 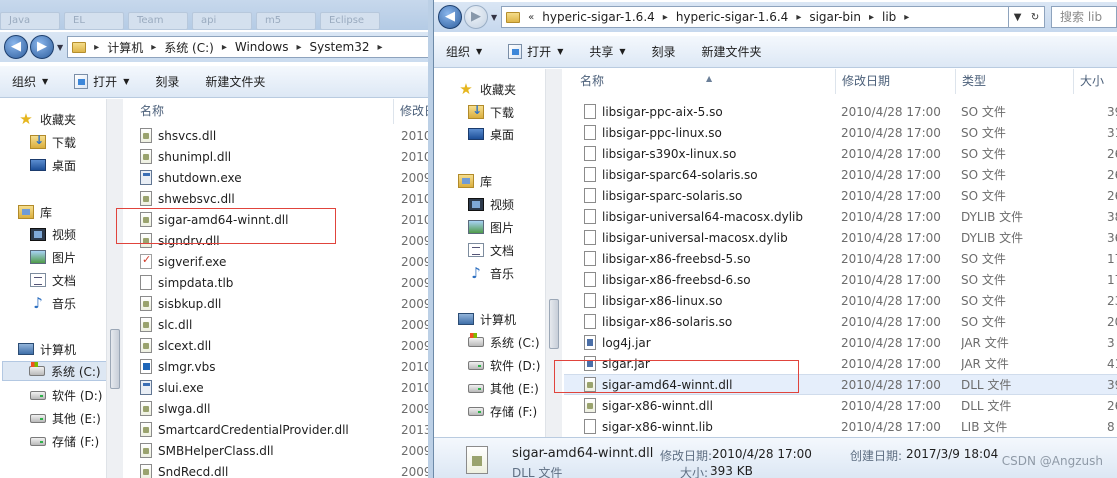 I want to click on left-address-bar: ▸ 计算机 ▸ 系统 (C:) ▸ Windows ▸ System32 ▸, so click(x=249, y=47).